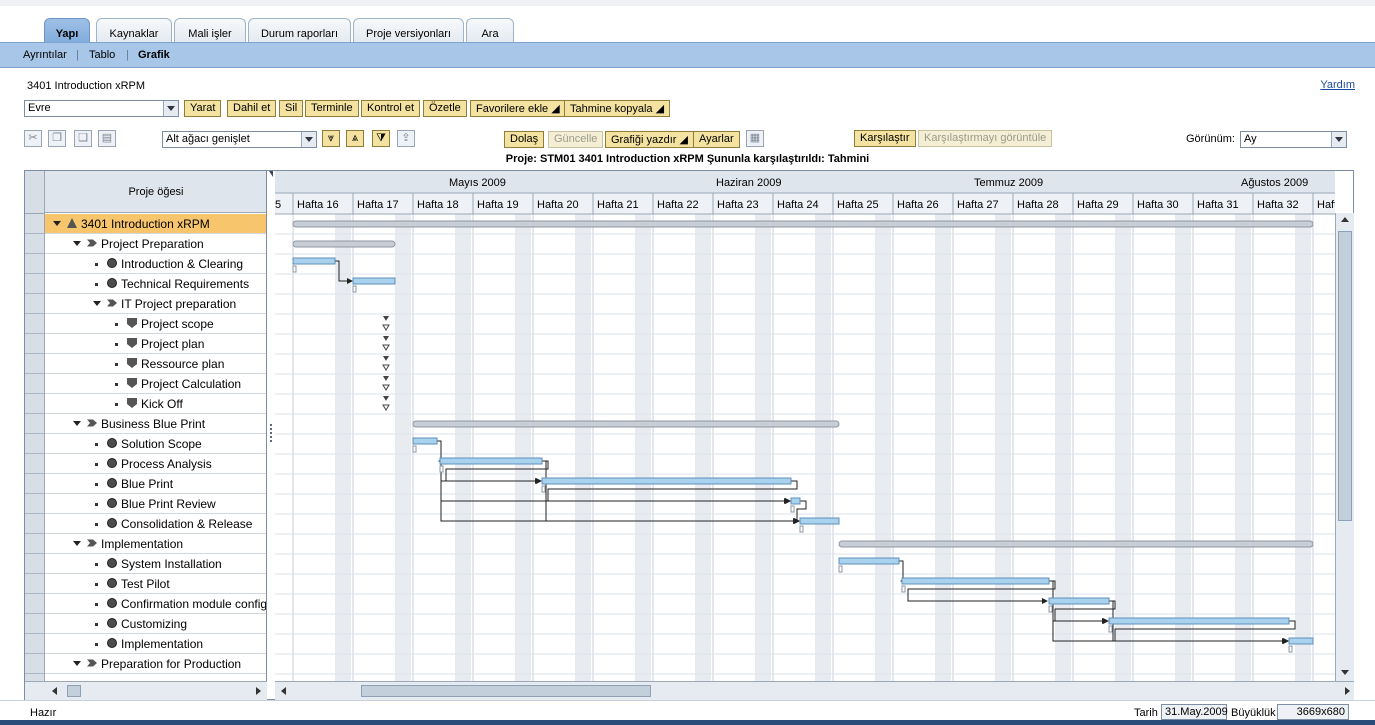  Describe the element at coordinates (331, 138) in the screenshot. I see `expand-all-icon: ⩔` at that location.